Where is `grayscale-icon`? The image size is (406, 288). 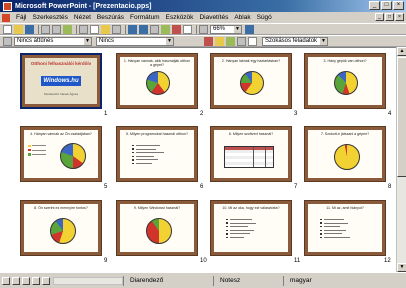
grayscale-icon is located at coordinates (203, 29).